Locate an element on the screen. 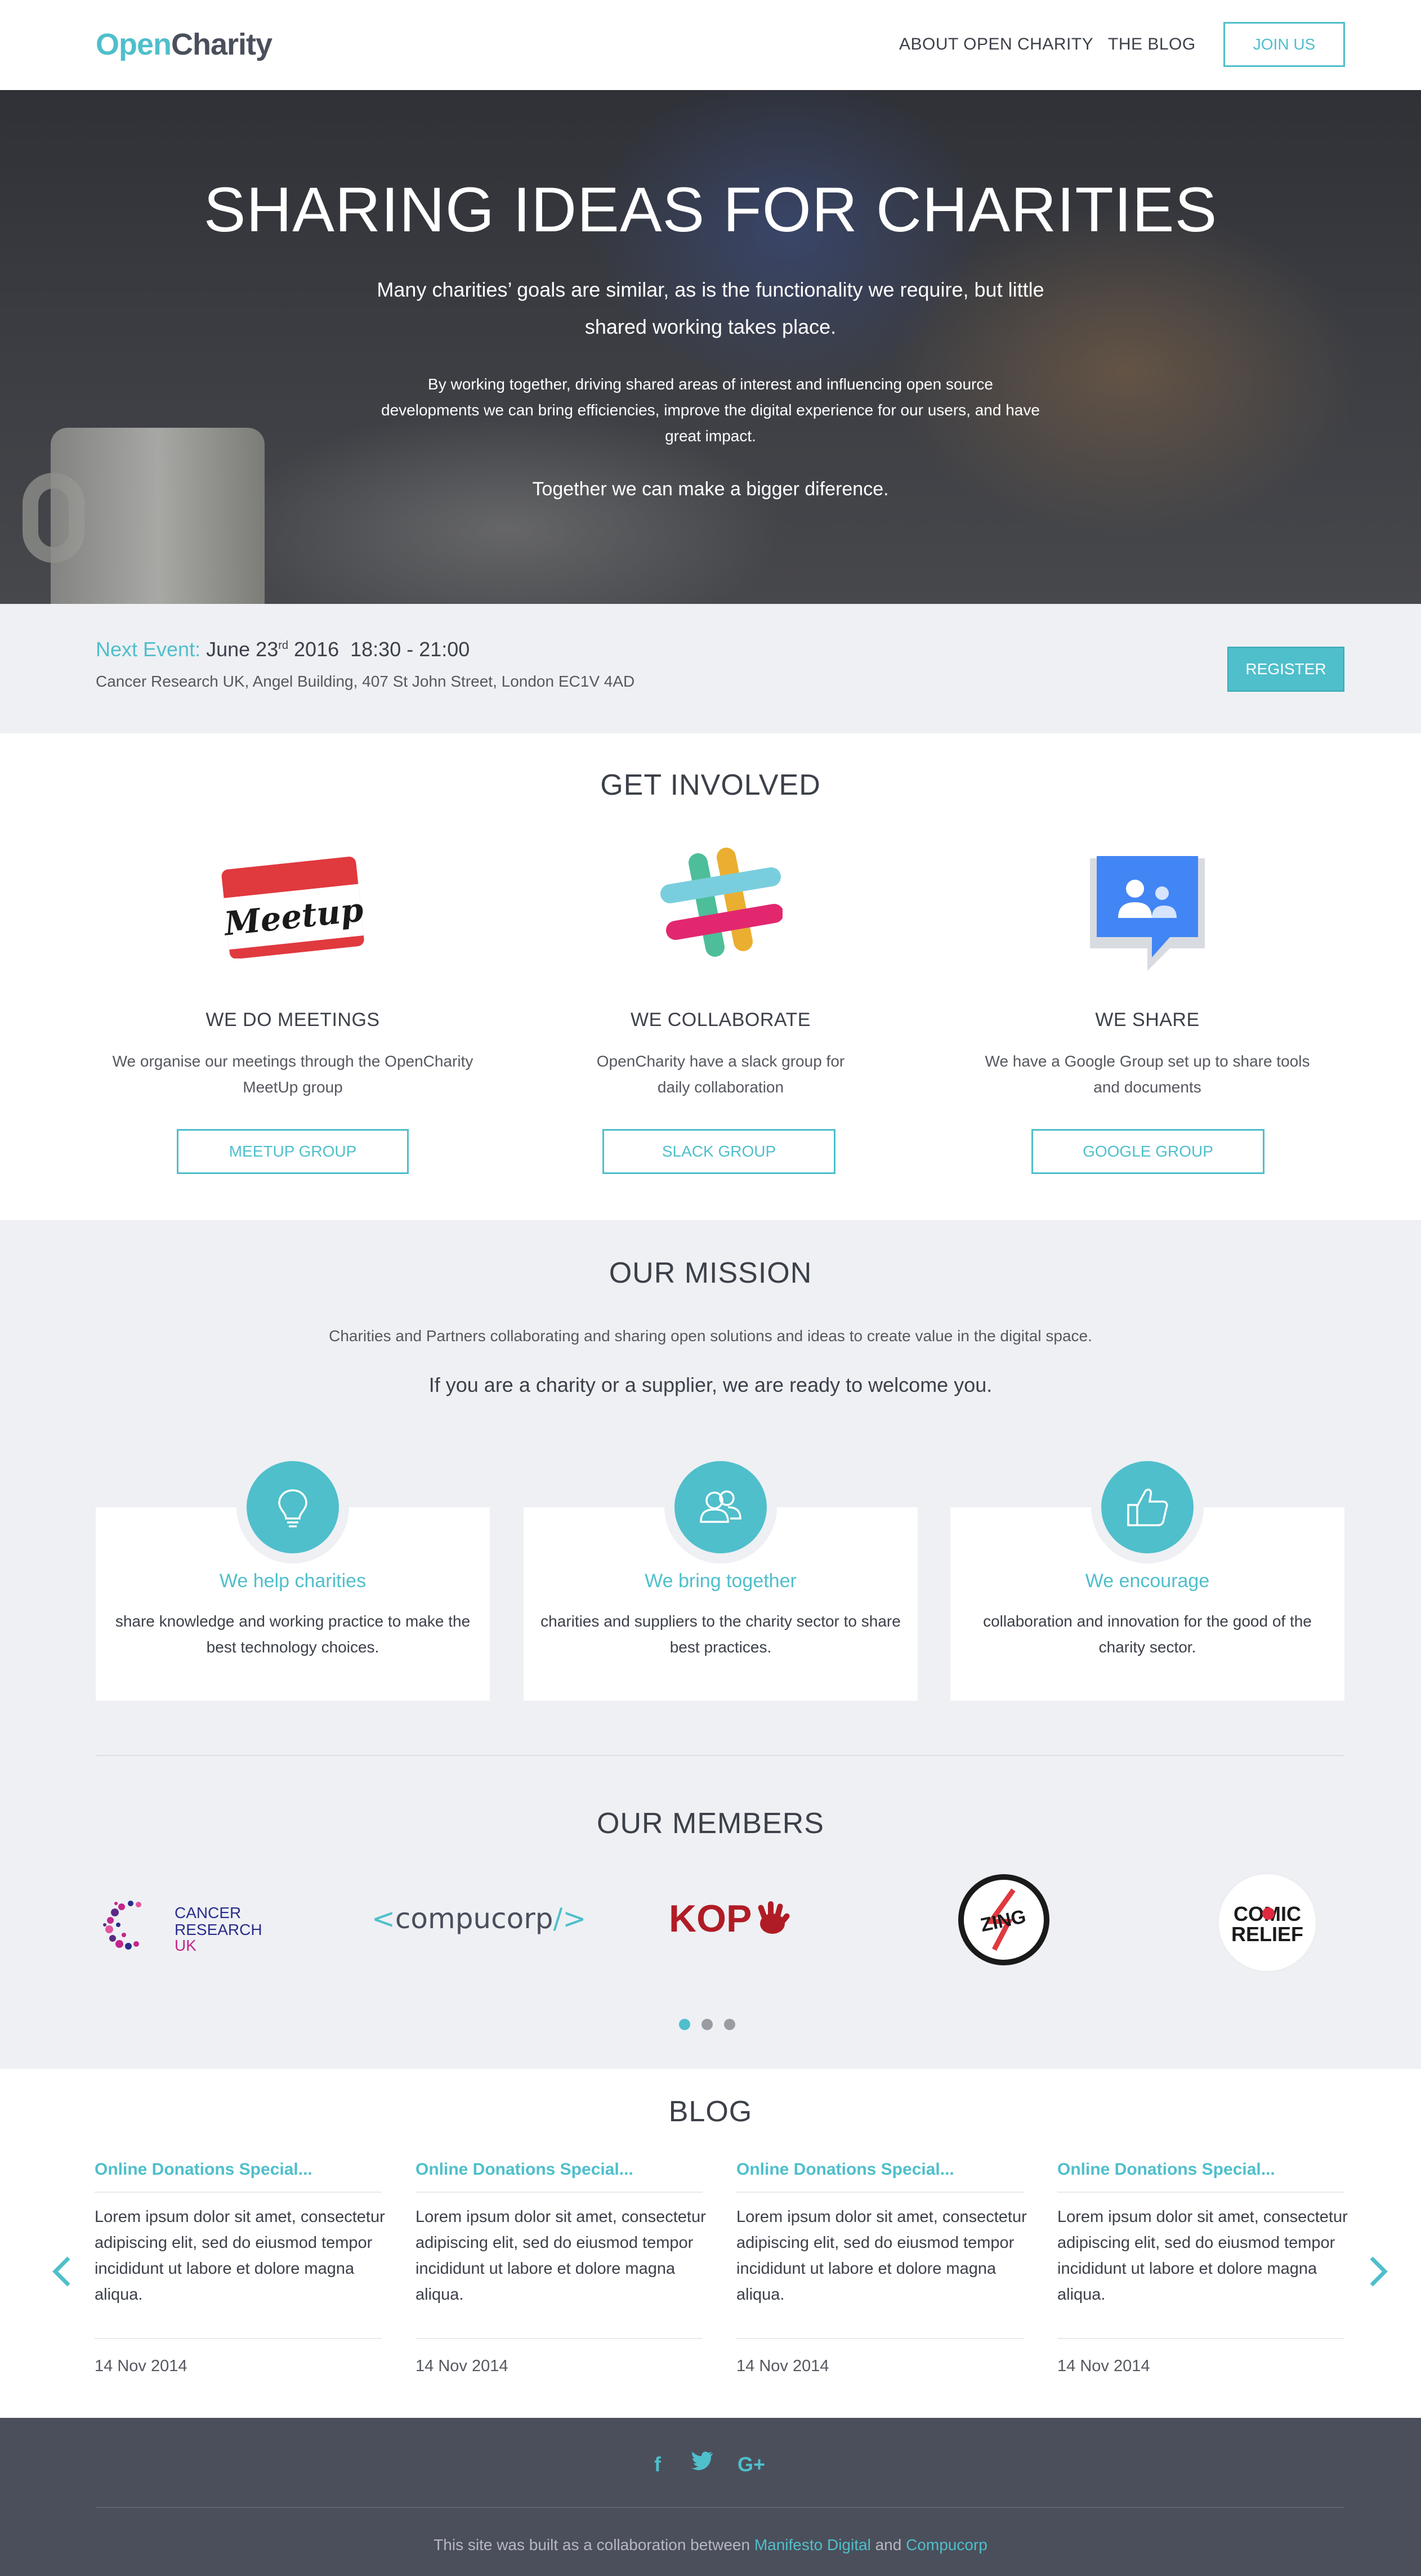  people-icon is located at coordinates (720, 1507).